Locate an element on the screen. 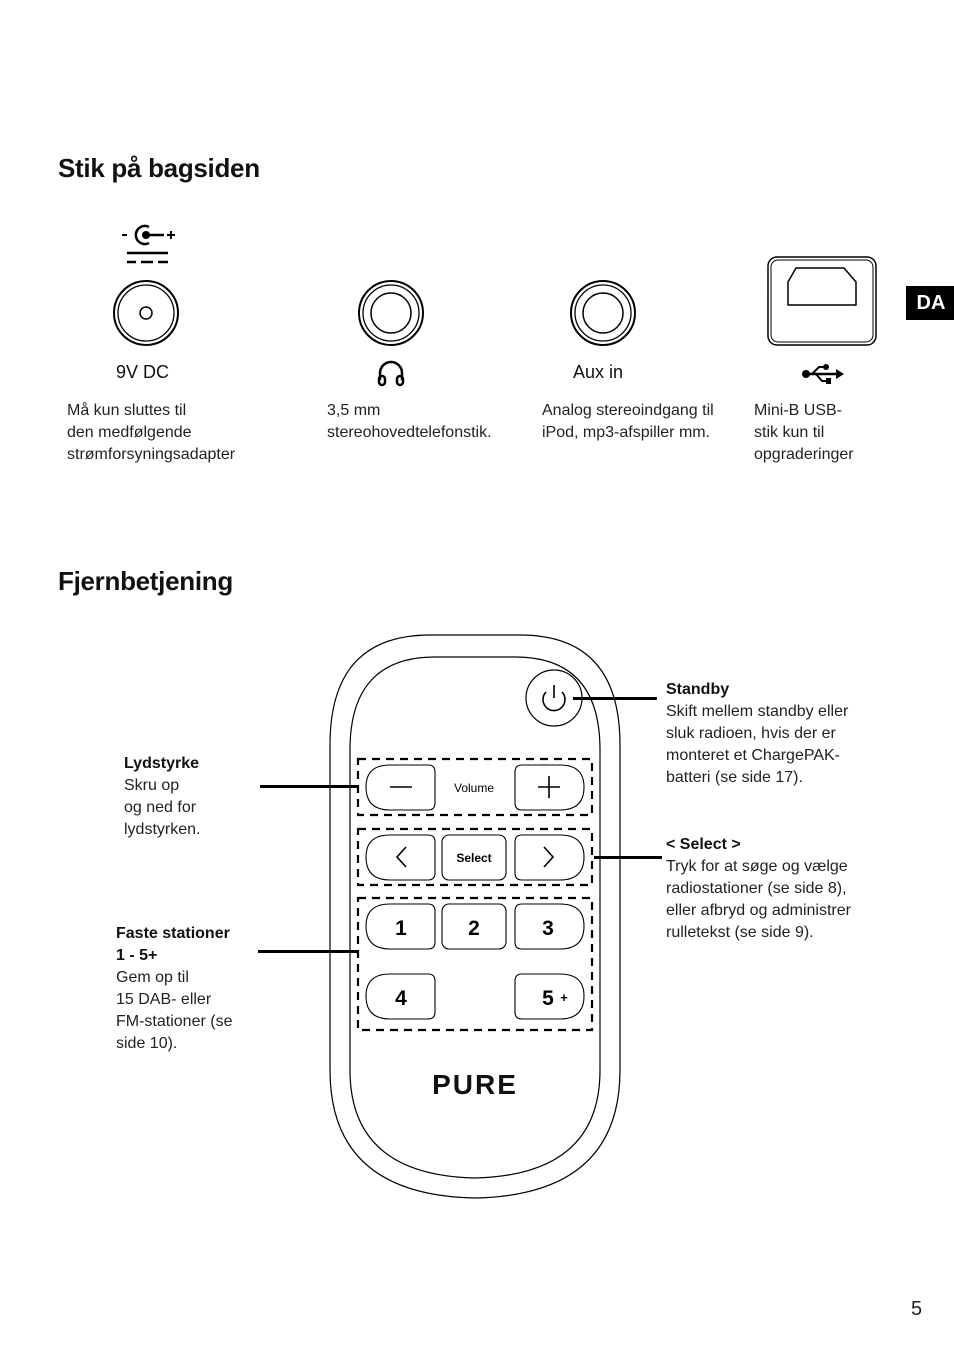 The width and height of the screenshot is (954, 1354). brand-logo: PURE is located at coordinates (475, 1084).